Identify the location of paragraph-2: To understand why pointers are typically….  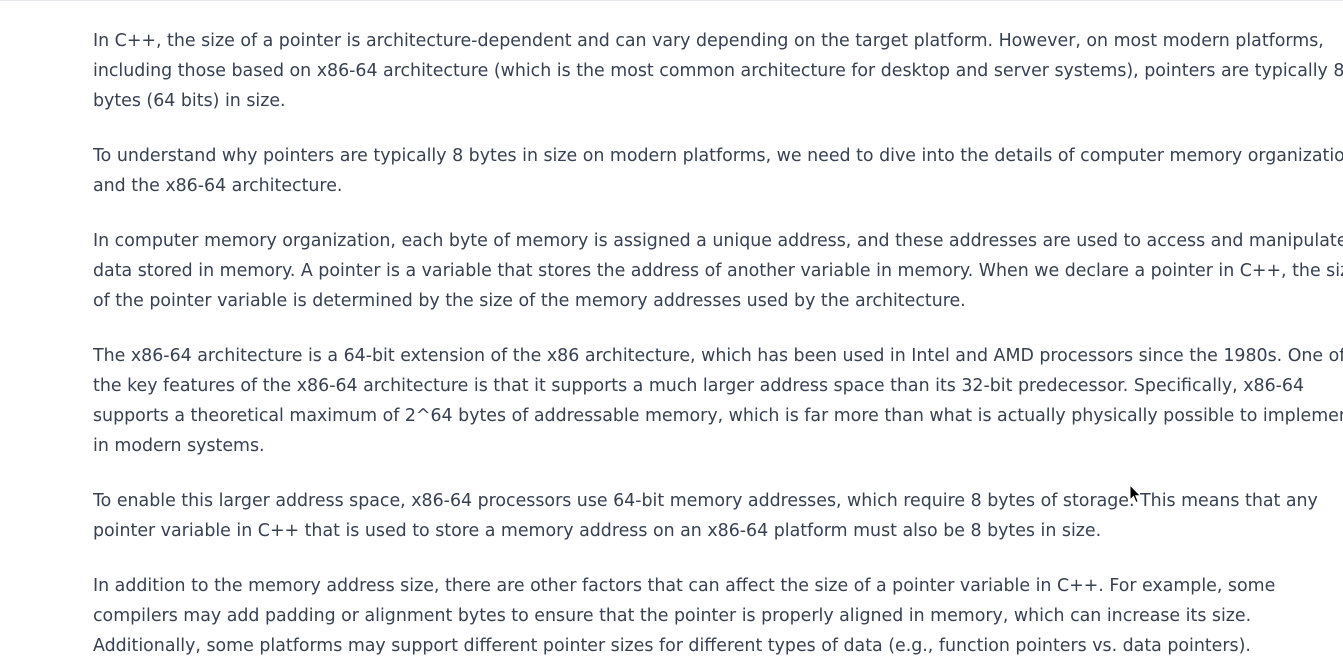
(718, 171).